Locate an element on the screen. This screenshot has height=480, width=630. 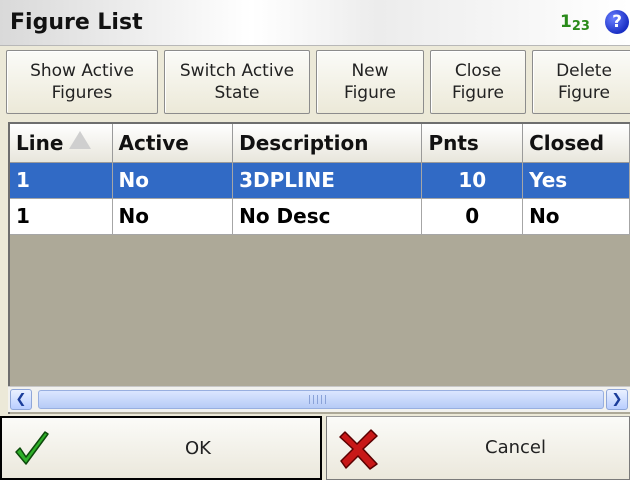
input-mode-sub: 2 is located at coordinates (576, 26).